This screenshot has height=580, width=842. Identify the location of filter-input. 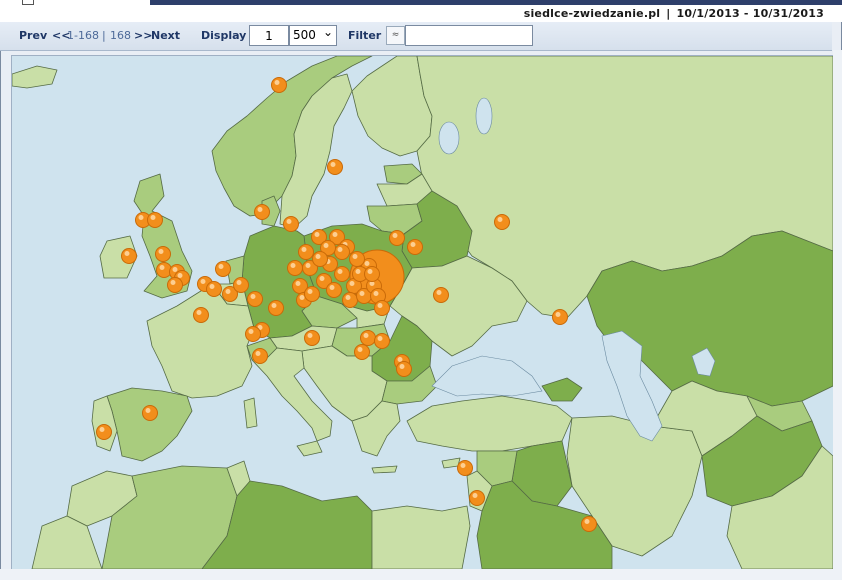
(469, 35).